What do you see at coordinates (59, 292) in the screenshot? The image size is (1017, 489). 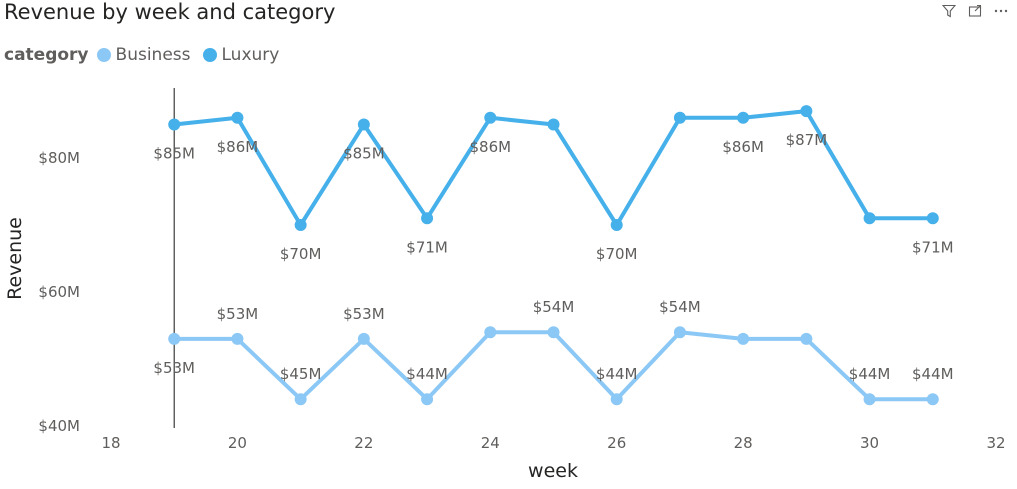 I see `y-tick-label: $60M` at bounding box center [59, 292].